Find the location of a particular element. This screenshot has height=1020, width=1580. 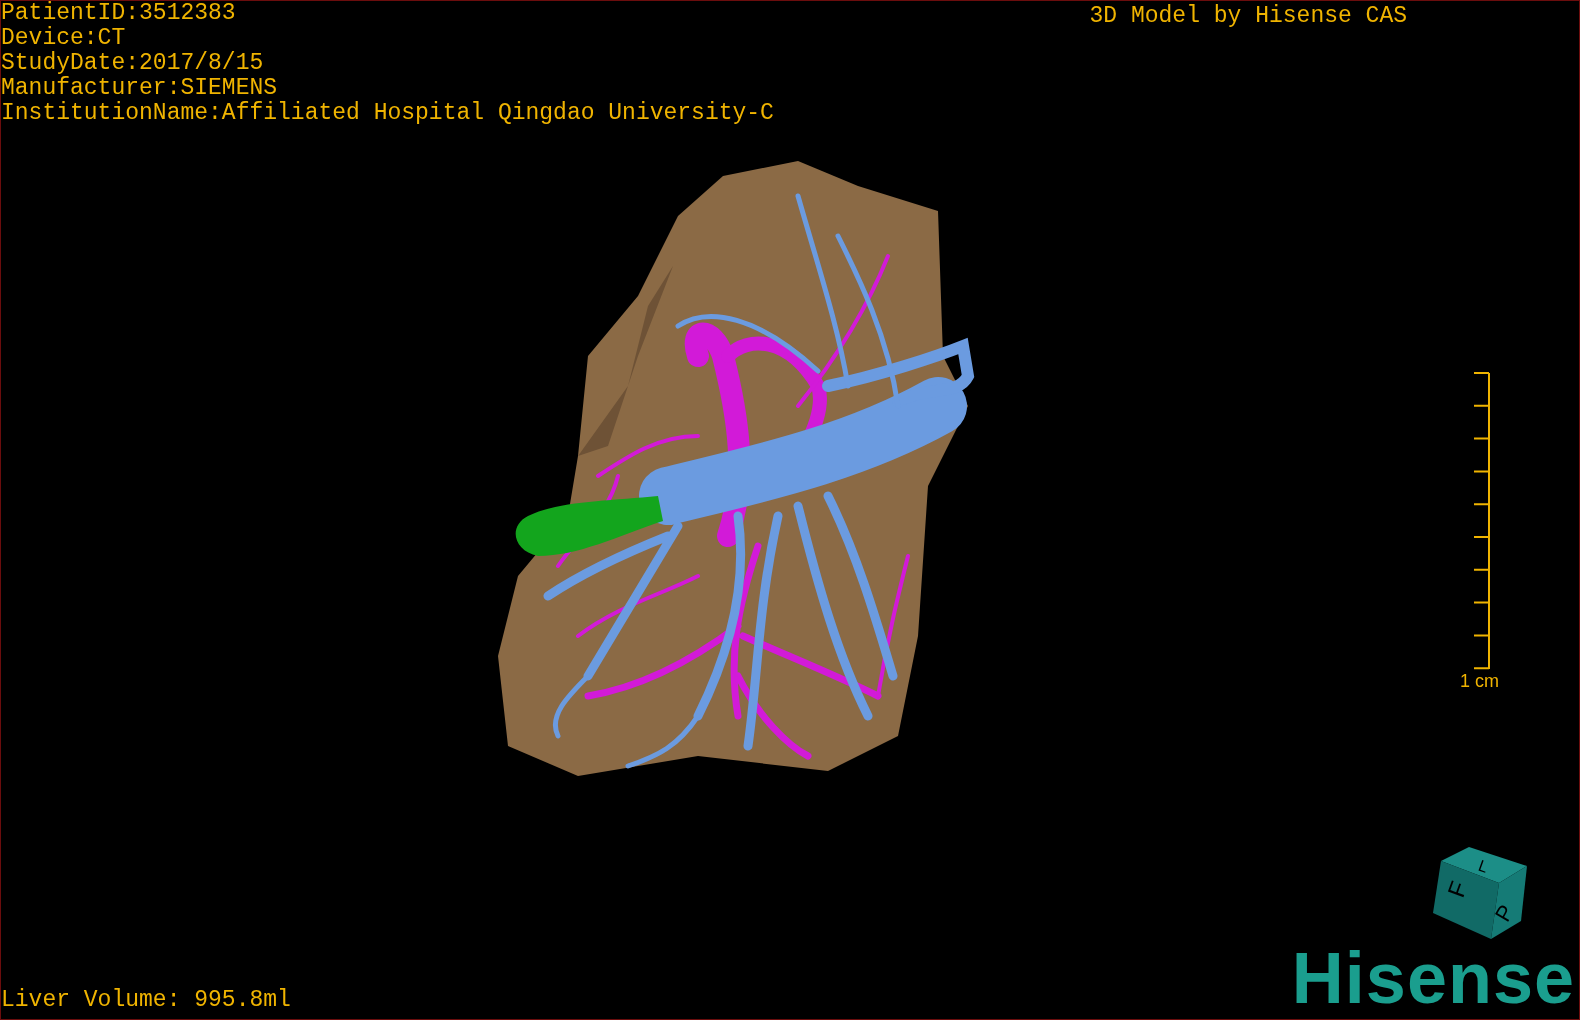

patient-info-line: PatientID:3512383 is located at coordinates (119, 13).